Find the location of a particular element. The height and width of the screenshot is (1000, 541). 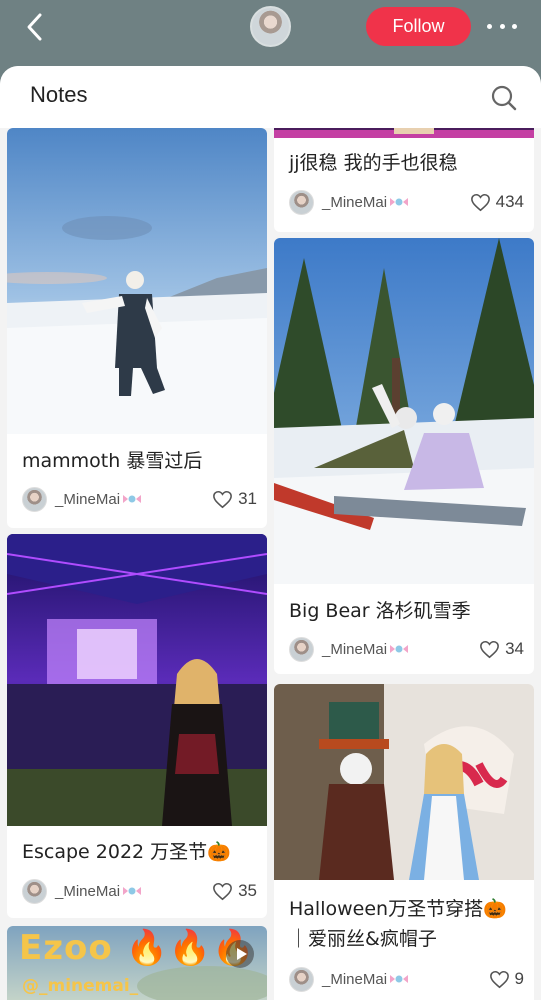

search-icon is located at coordinates (504, 98).